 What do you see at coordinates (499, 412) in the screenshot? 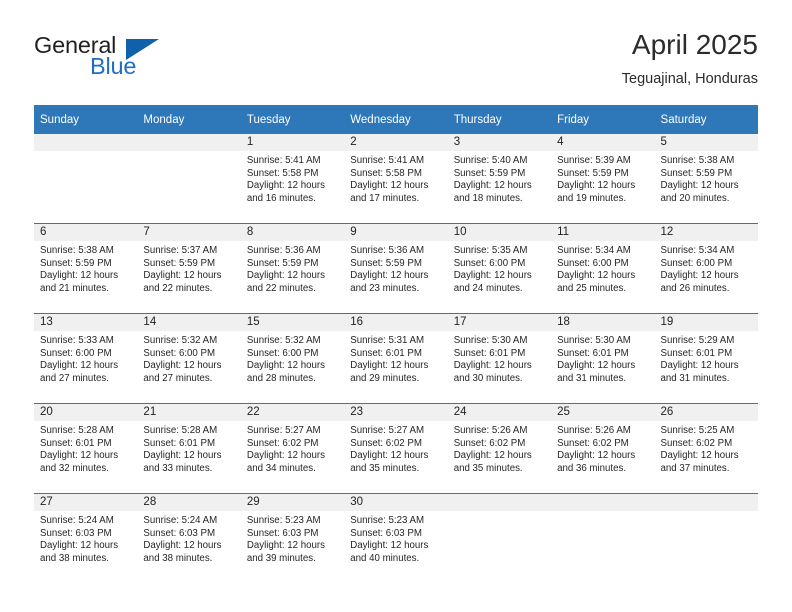
I see `day-number: 24` at bounding box center [499, 412].